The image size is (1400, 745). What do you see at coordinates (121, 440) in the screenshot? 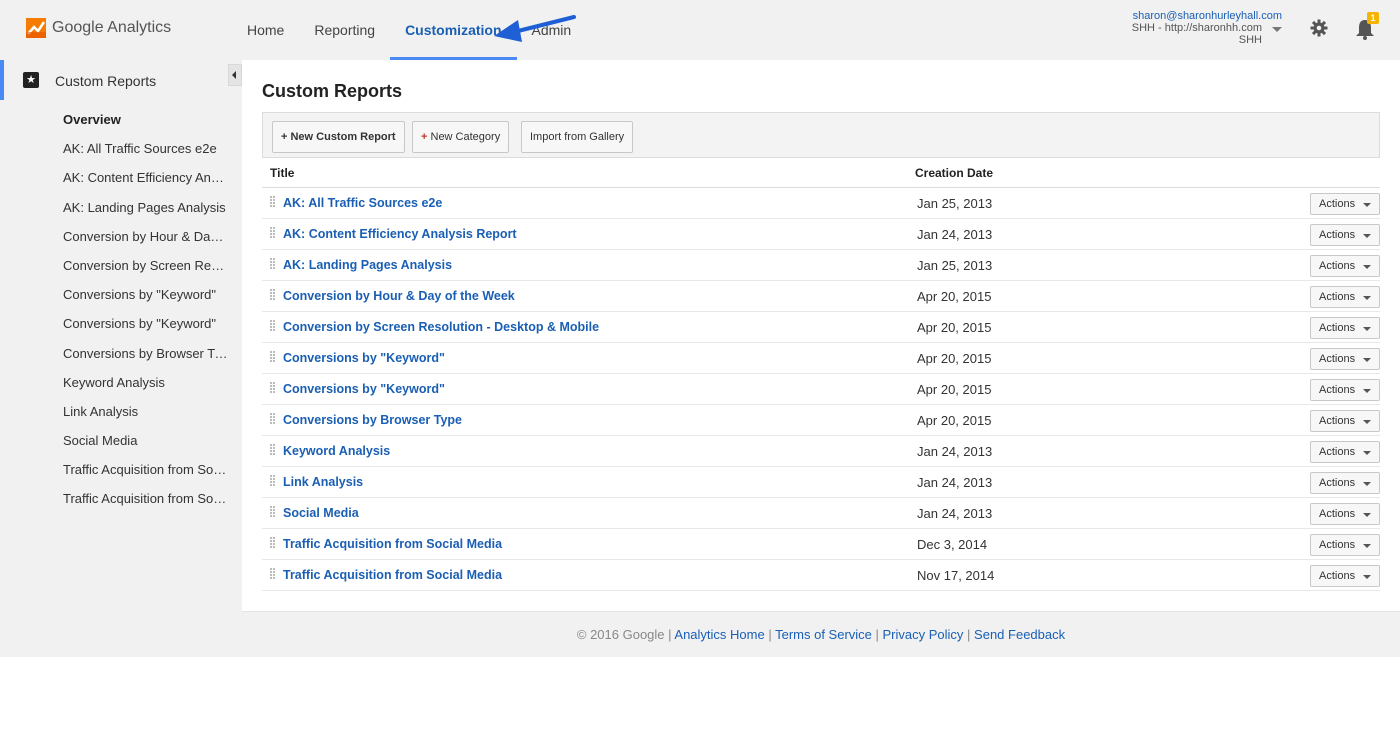
I see `sidebar-item: Social Media` at bounding box center [121, 440].